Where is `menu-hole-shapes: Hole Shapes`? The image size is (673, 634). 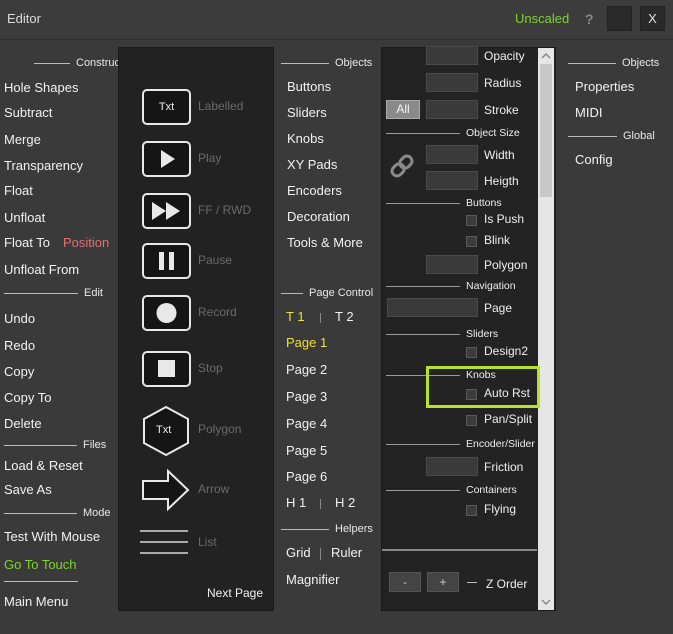 menu-hole-shapes: Hole Shapes is located at coordinates (41, 87).